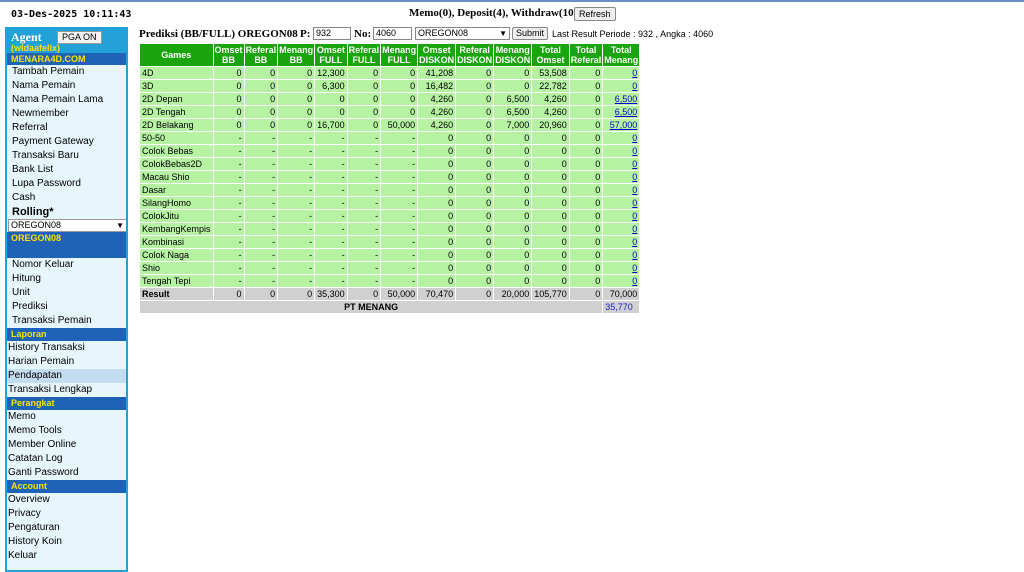 Image resolution: width=1024 pixels, height=572 pixels. Describe the element at coordinates (67, 225) in the screenshot. I see `pasaran-select: OREGON08 ▼` at that location.